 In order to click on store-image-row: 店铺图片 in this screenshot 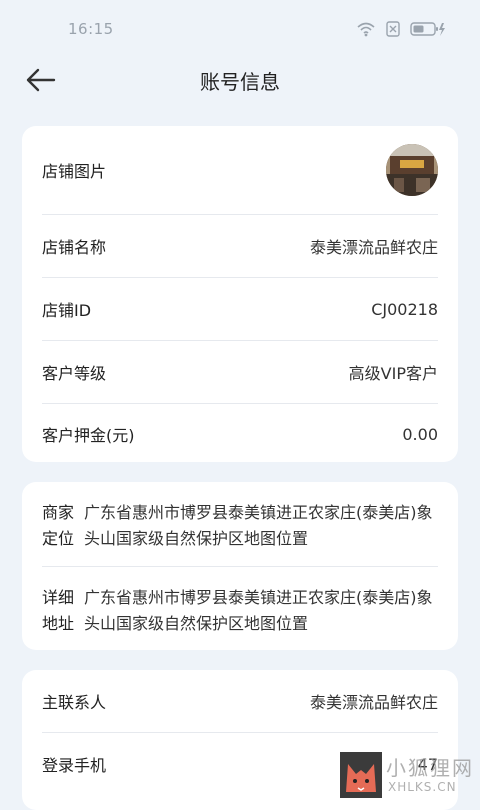, I will do `click(240, 170)`.